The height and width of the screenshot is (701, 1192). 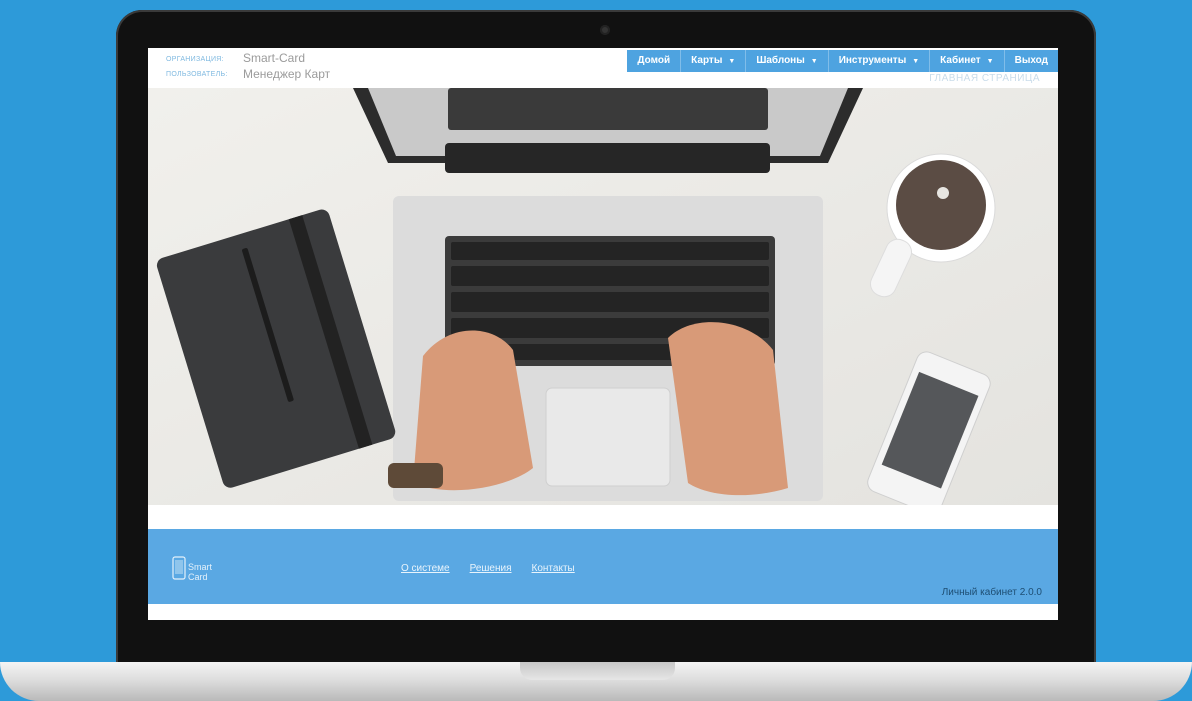 I want to click on nav-logout-label: Выход, so click(x=1031, y=60).